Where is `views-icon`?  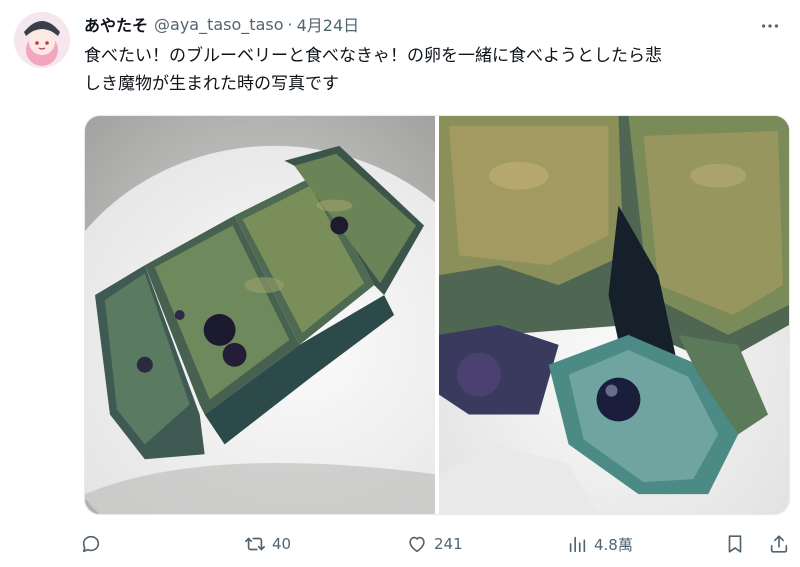 views-icon is located at coordinates (577, 544).